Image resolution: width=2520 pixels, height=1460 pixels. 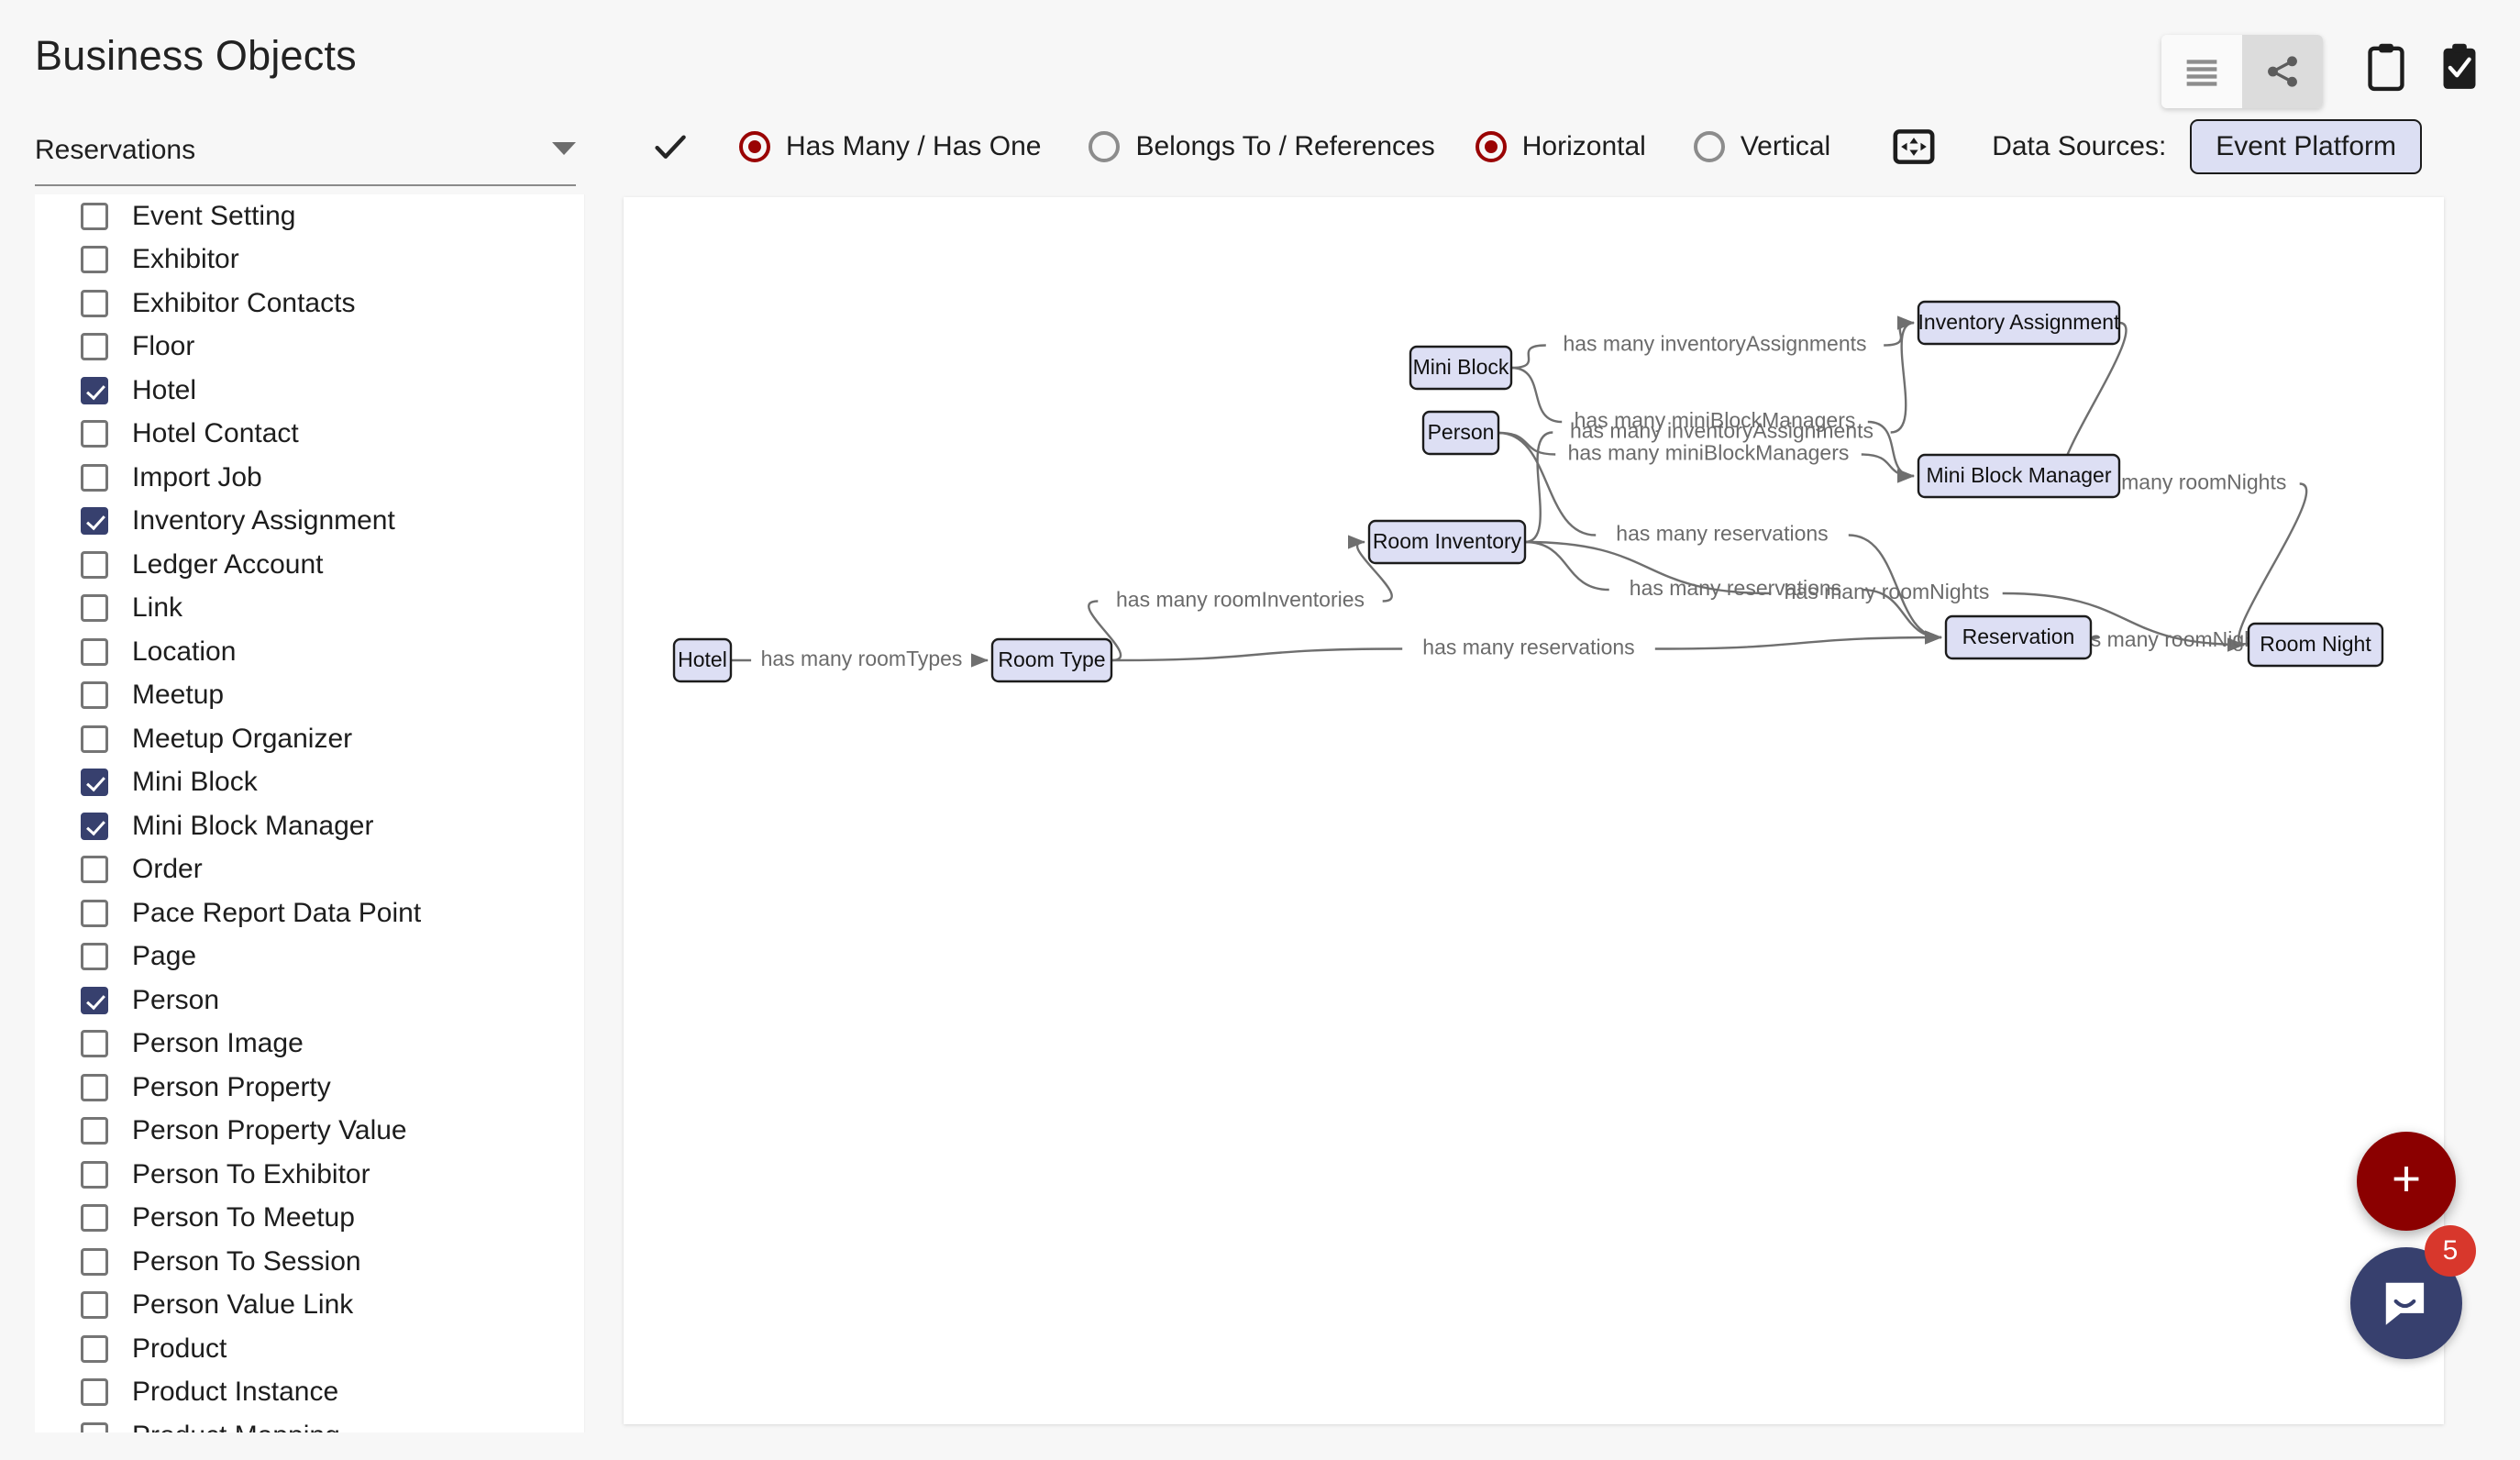 I want to click on graph-node: Person, so click(x=1460, y=433).